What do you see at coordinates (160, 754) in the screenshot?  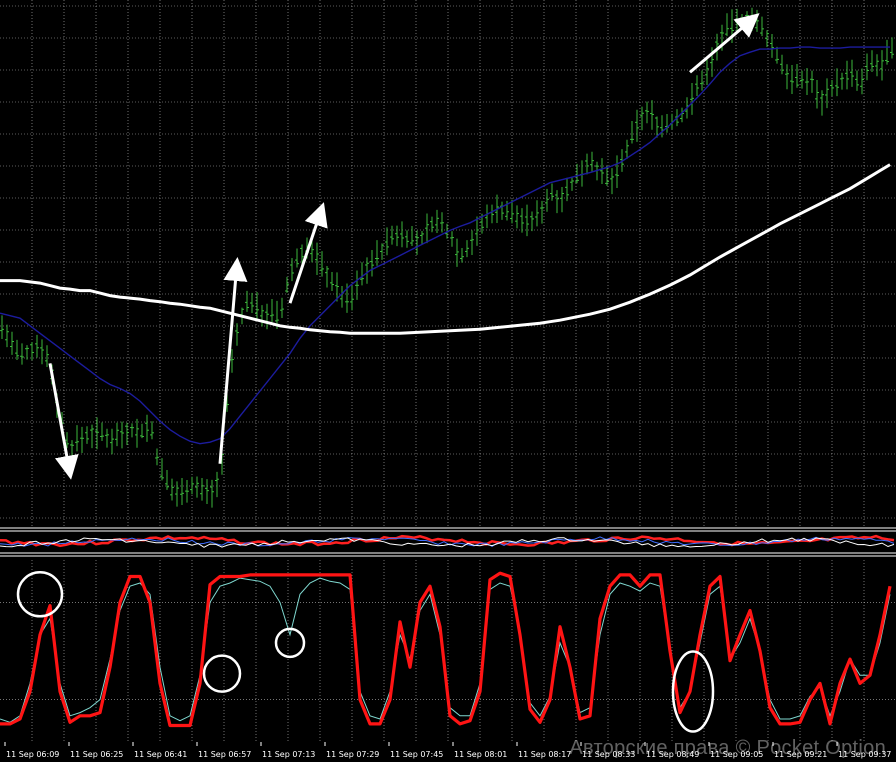 I see `x-tick-label: 11 Sep 06:41` at bounding box center [160, 754].